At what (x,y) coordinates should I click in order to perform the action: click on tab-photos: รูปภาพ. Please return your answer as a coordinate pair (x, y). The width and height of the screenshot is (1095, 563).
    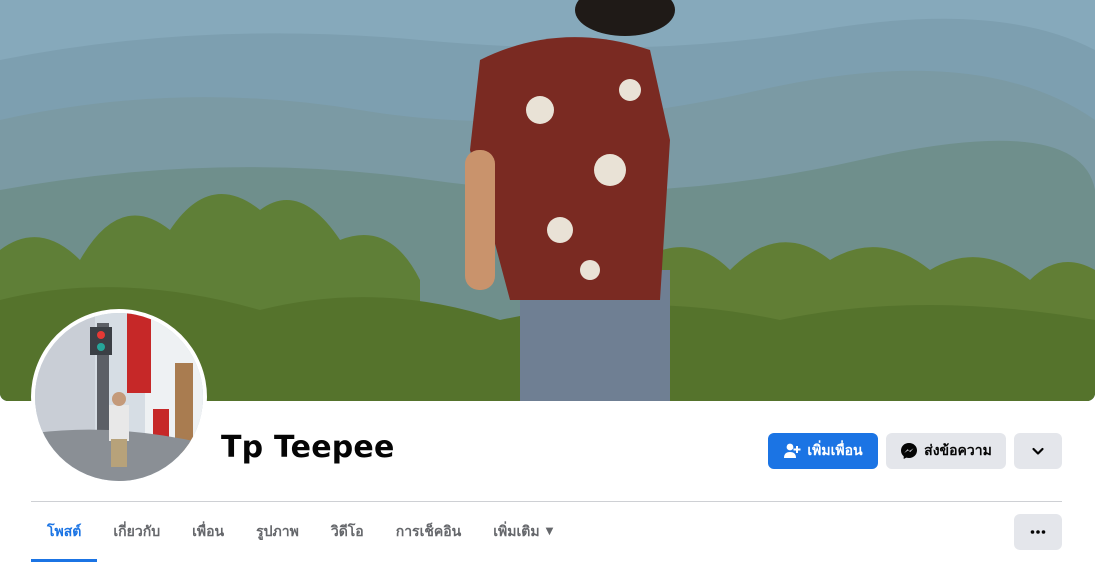
    Looking at the image, I should click on (277, 532).